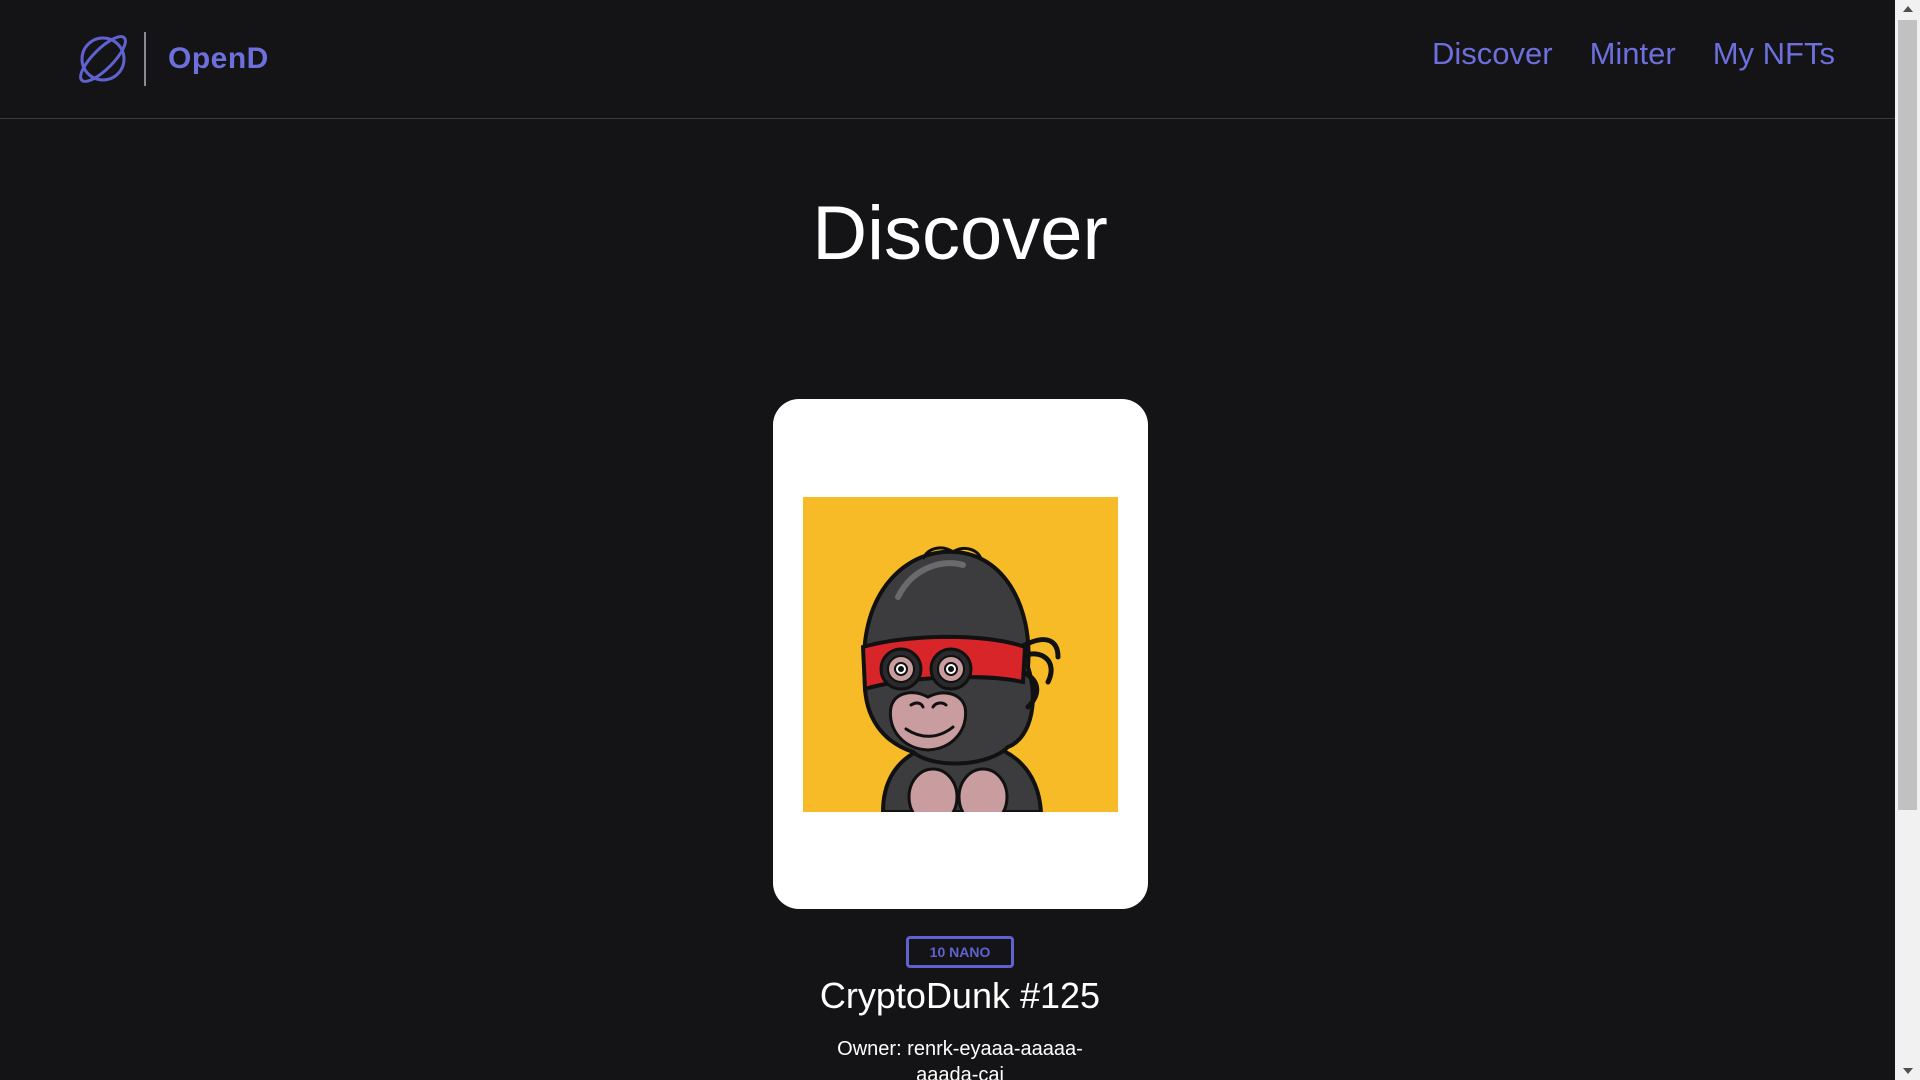 Image resolution: width=1920 pixels, height=1080 pixels. Describe the element at coordinates (1907, 9) in the screenshot. I see `scroll-up-arrow-icon` at that location.